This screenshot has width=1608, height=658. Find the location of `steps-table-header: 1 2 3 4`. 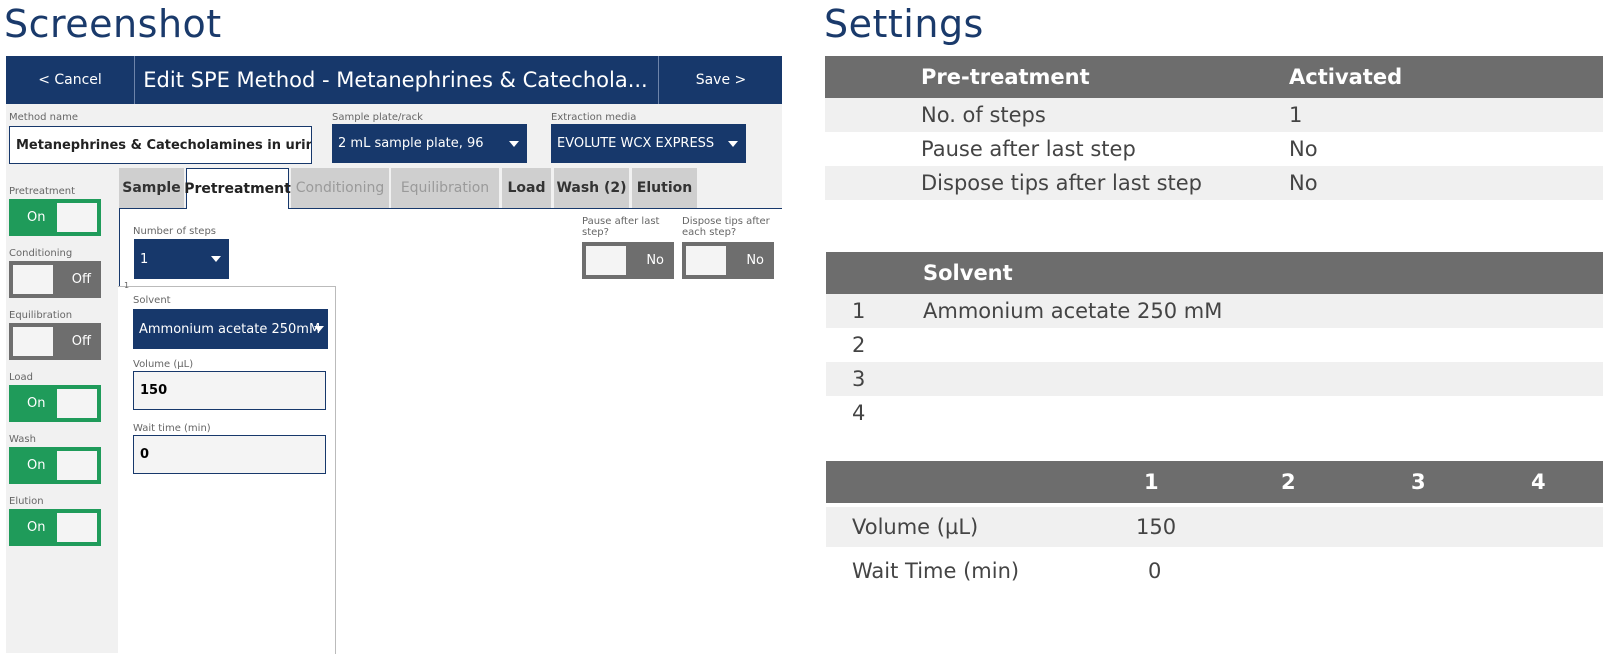

steps-table-header: 1 2 3 4 is located at coordinates (1214, 482).